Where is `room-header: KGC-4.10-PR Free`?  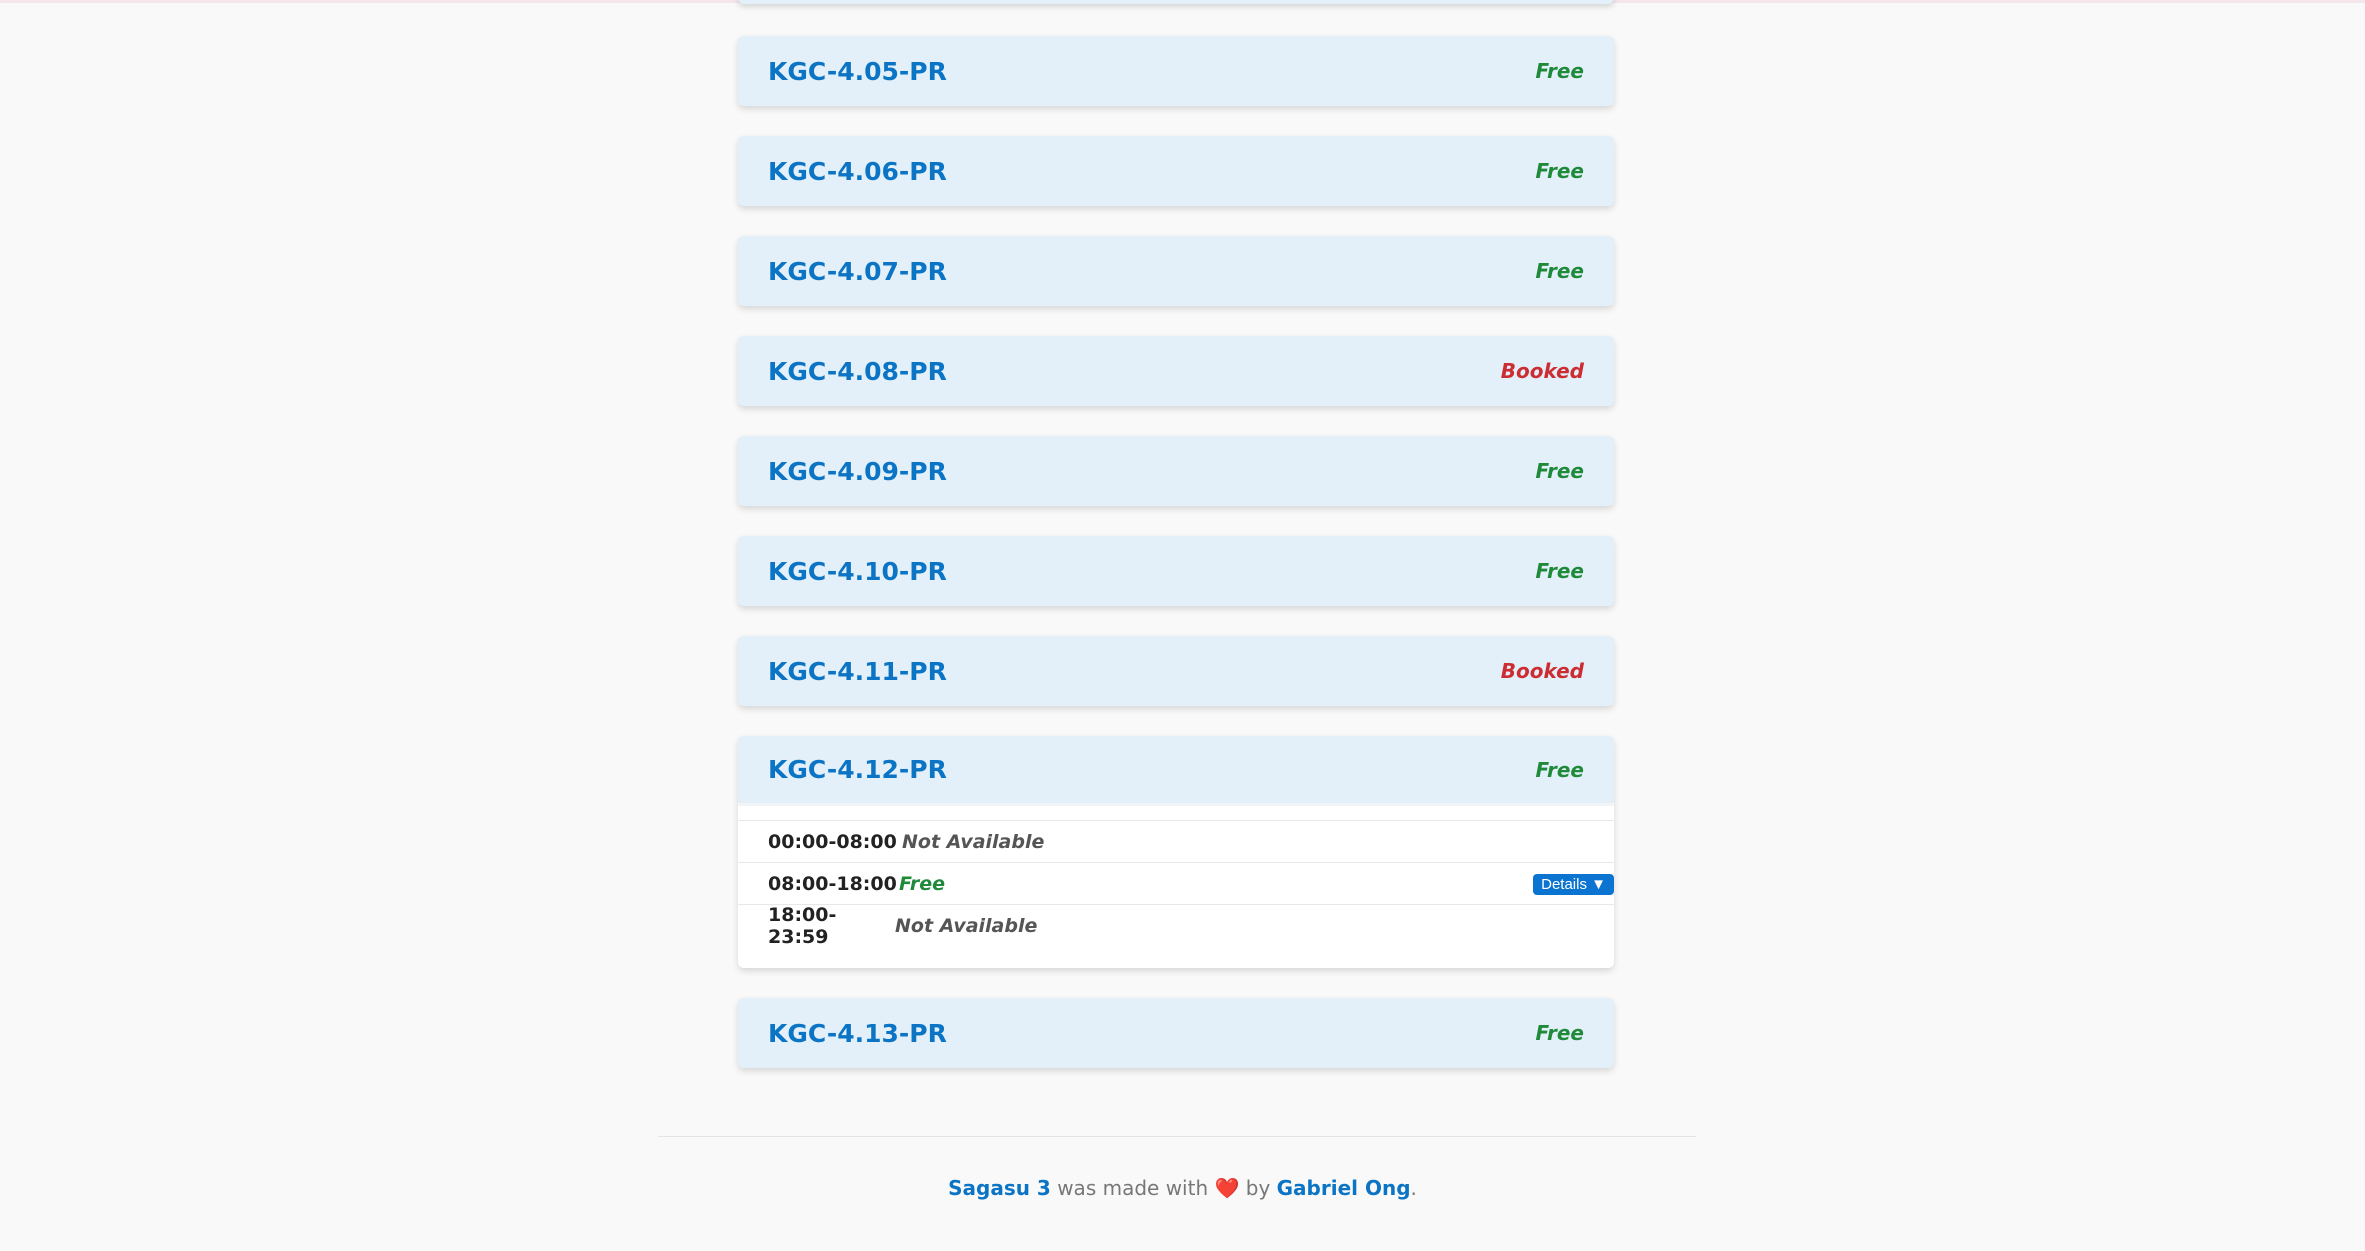
room-header: KGC-4.10-PR Free is located at coordinates (1176, 571).